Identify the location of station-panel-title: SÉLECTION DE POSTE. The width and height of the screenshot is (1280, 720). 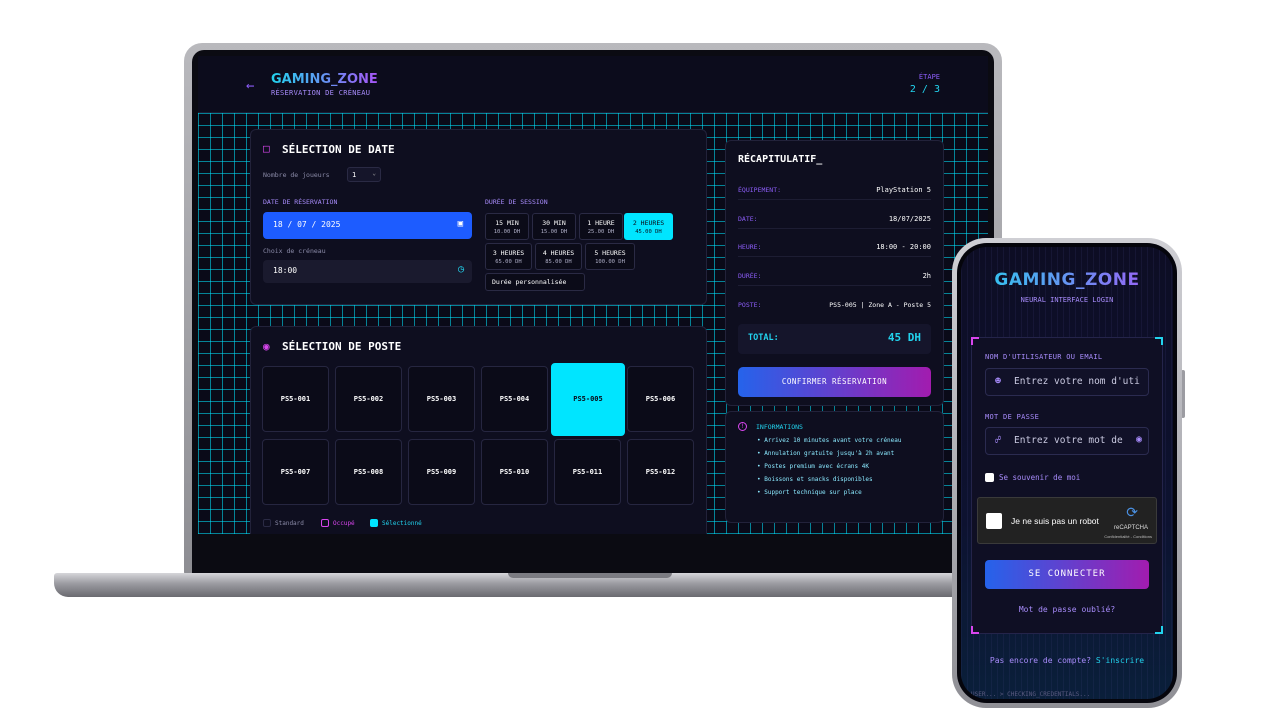
(342, 346).